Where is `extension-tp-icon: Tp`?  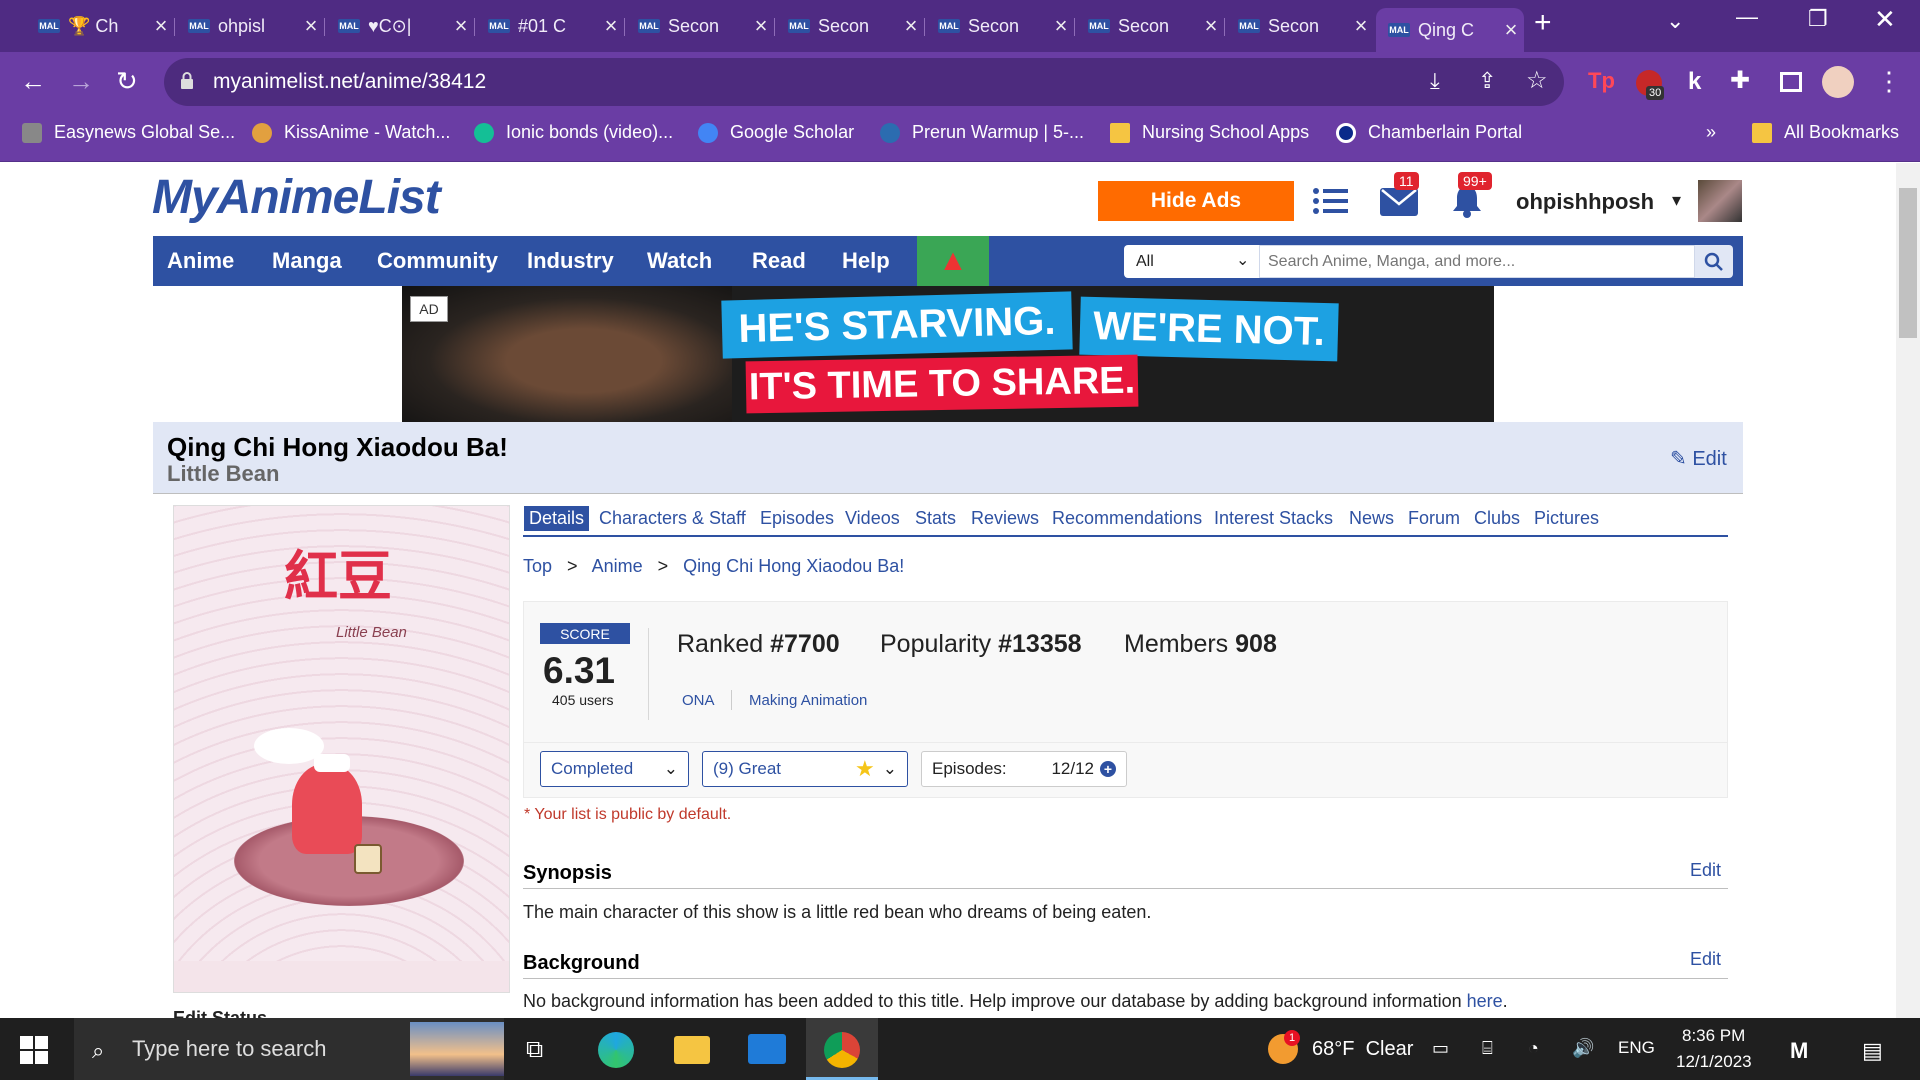
extension-tp-icon: Tp is located at coordinates (1601, 81).